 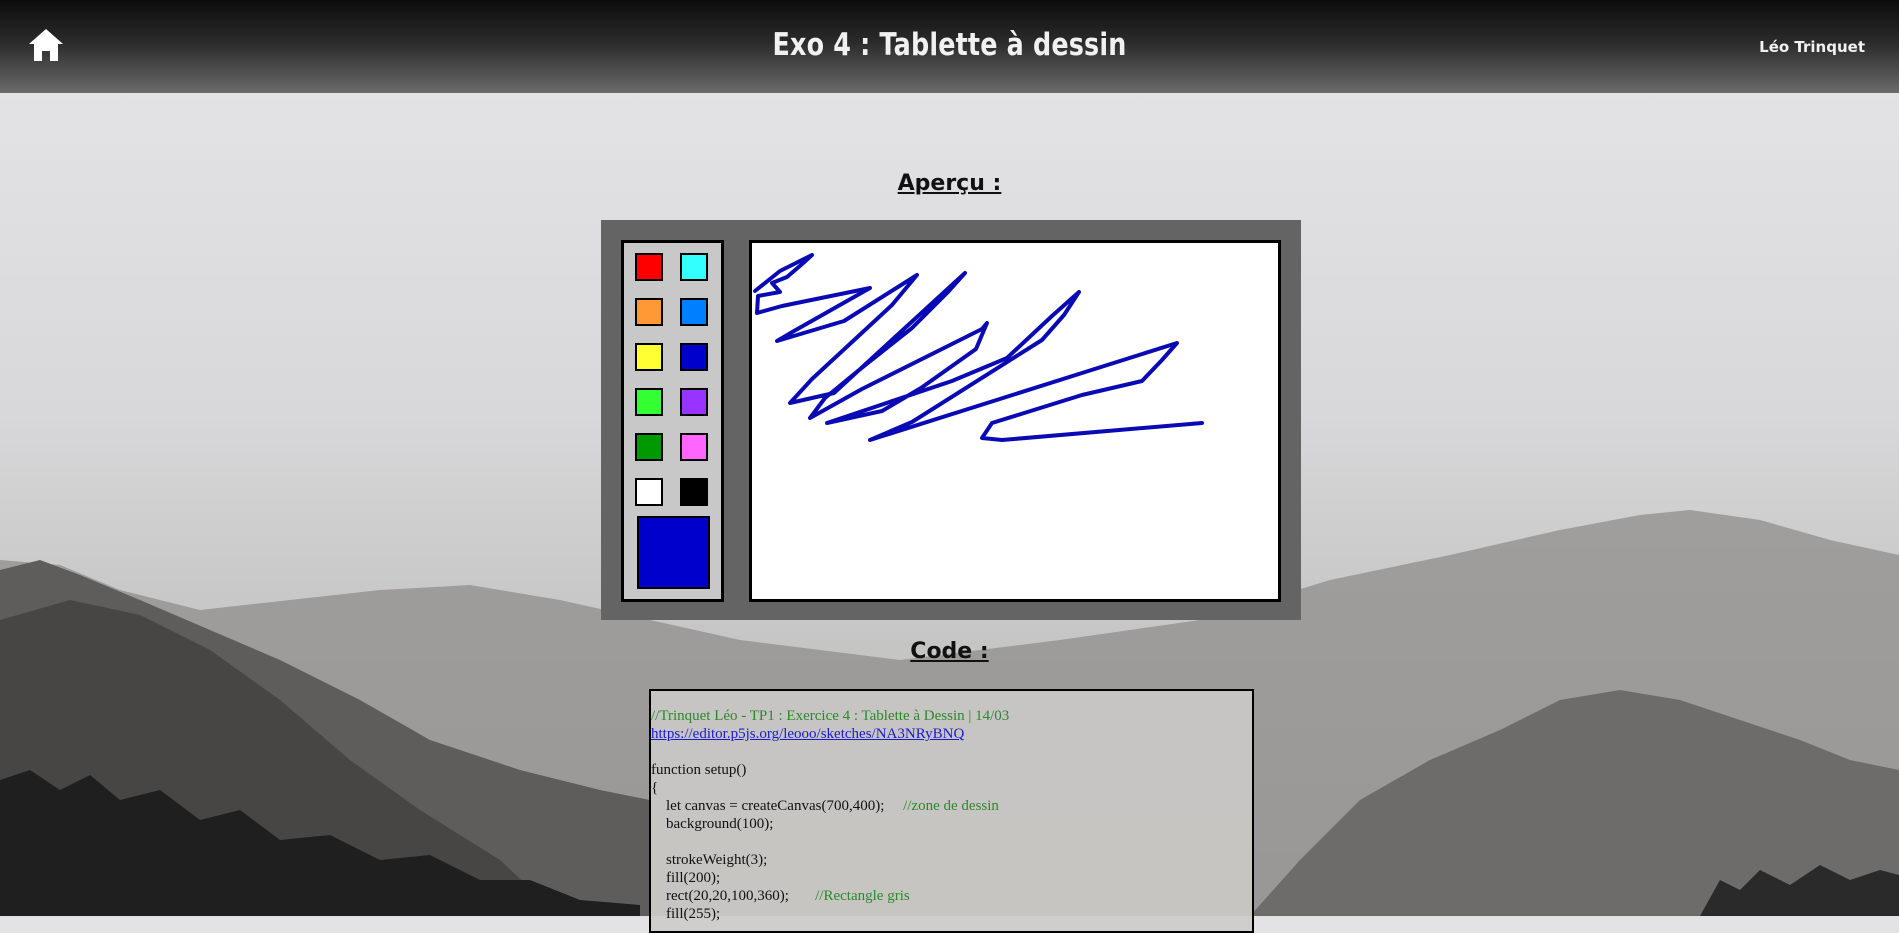 I want to click on code-line: background(100);, so click(x=712, y=824).